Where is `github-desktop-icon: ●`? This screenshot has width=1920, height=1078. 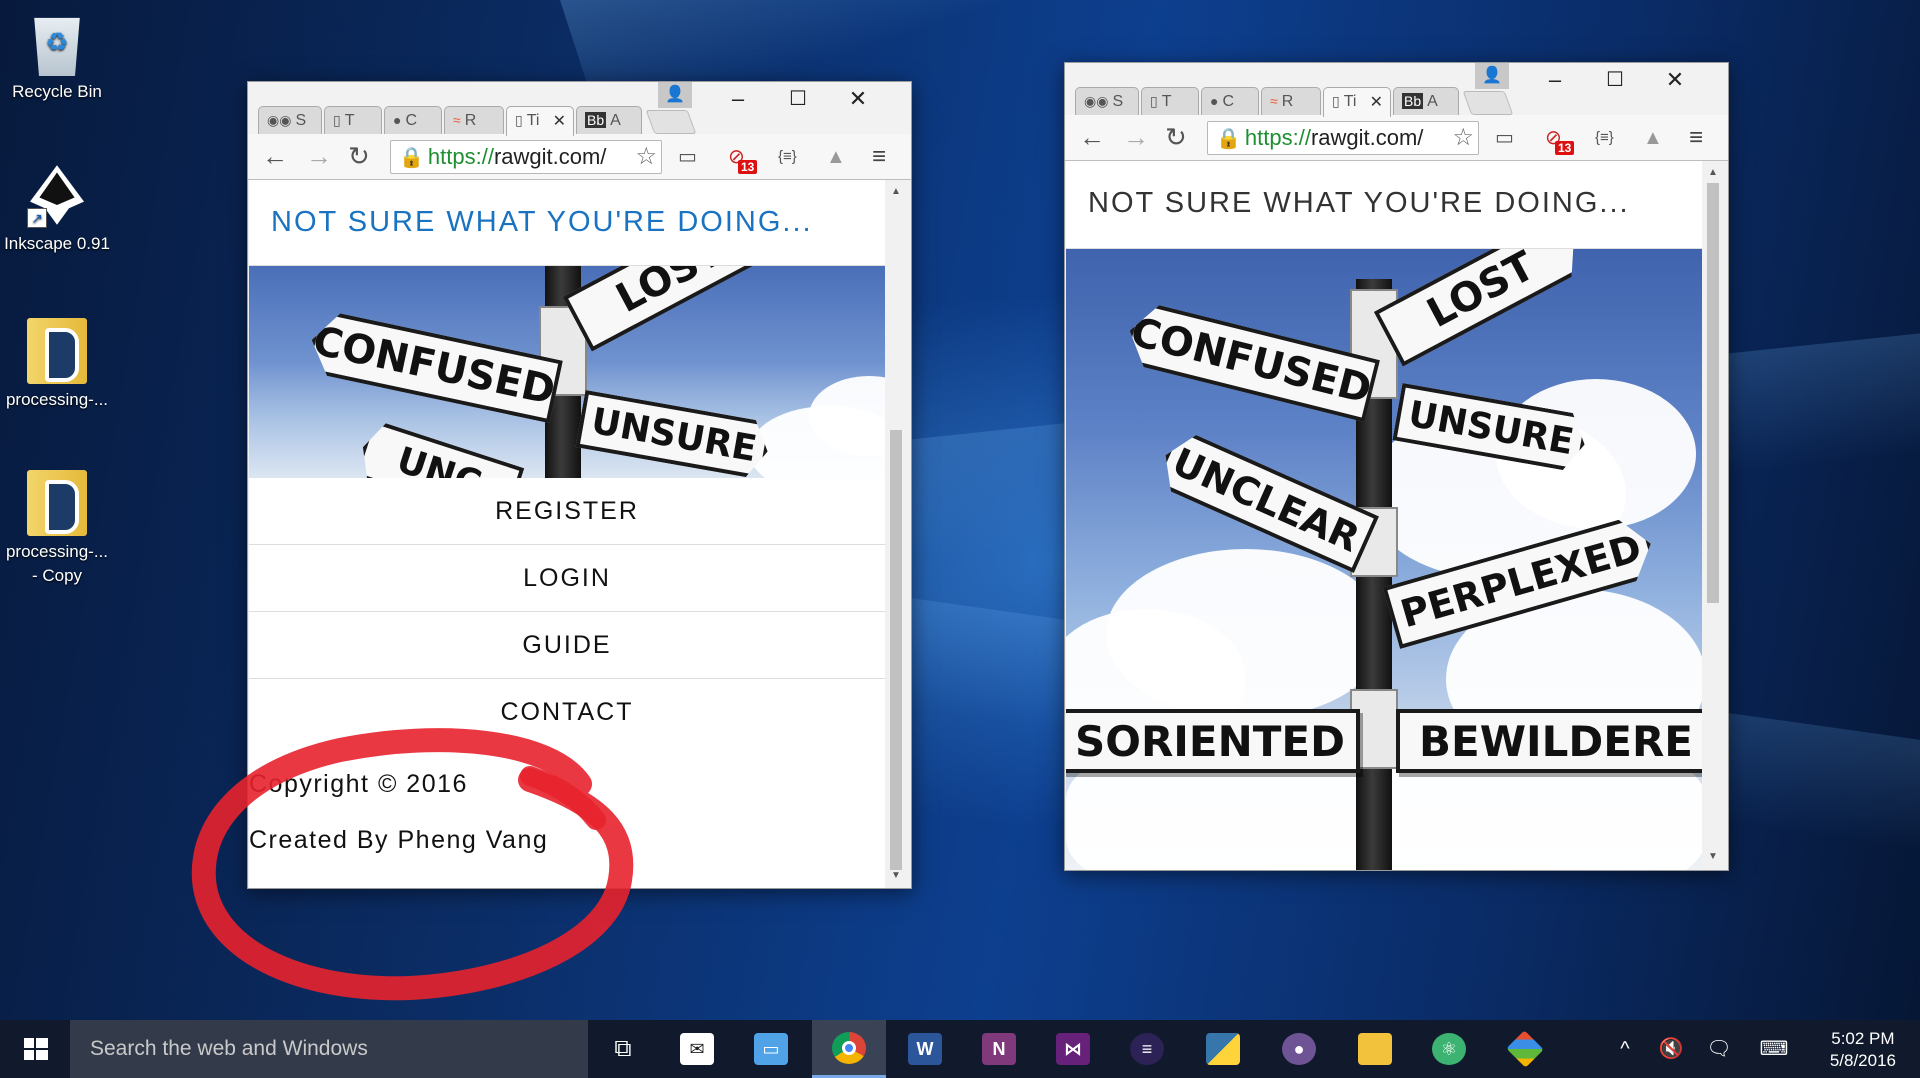
github-desktop-icon: ● is located at coordinates (1299, 1049).